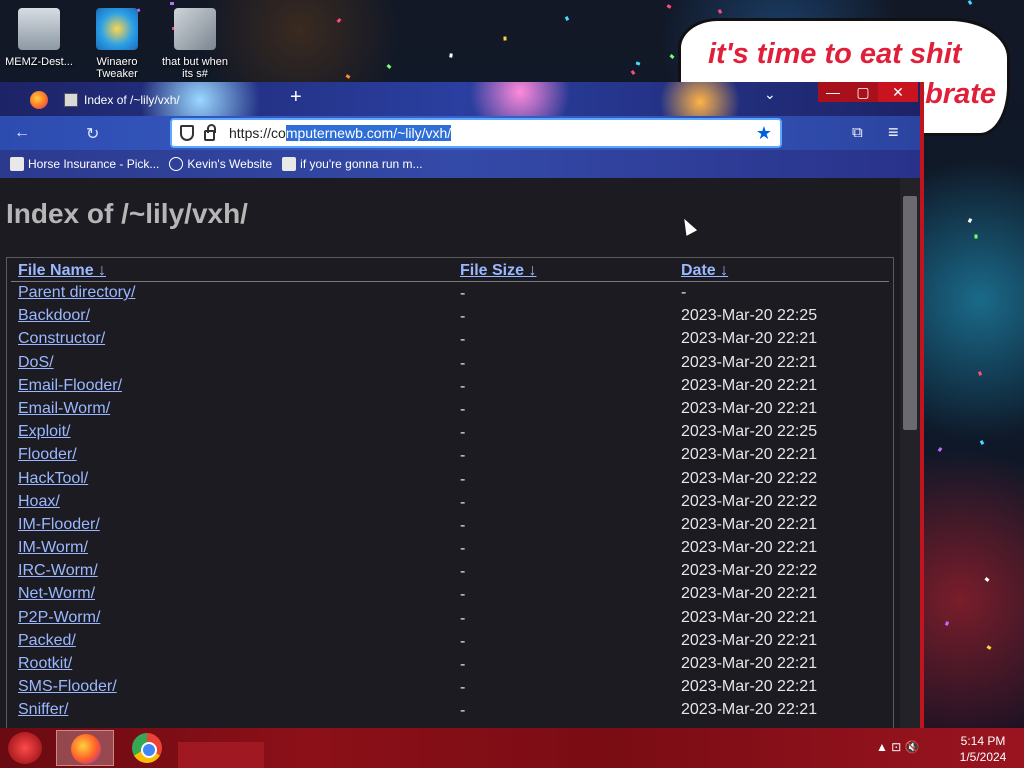 Image resolution: width=1024 pixels, height=768 pixels. Describe the element at coordinates (450, 409) in the screenshot. I see `table-row: Email-Worm/ - 2023-Mar-20 22:21` at that location.